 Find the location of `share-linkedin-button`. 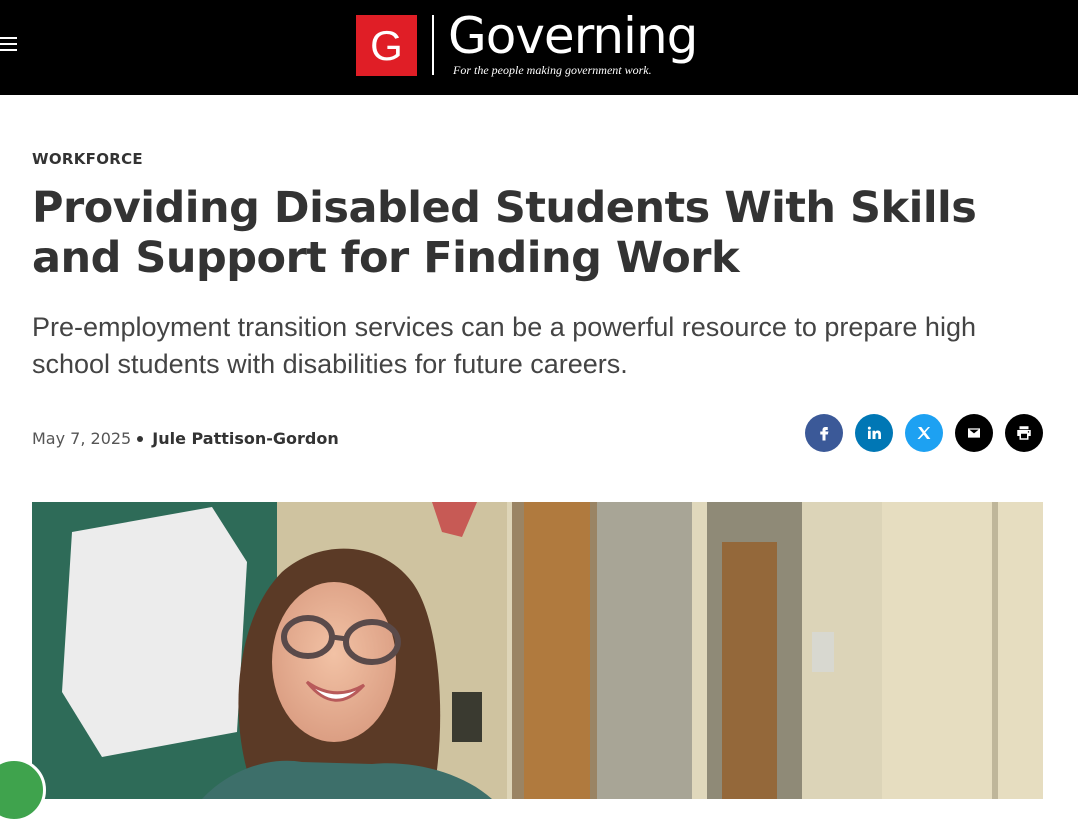

share-linkedin-button is located at coordinates (874, 433).